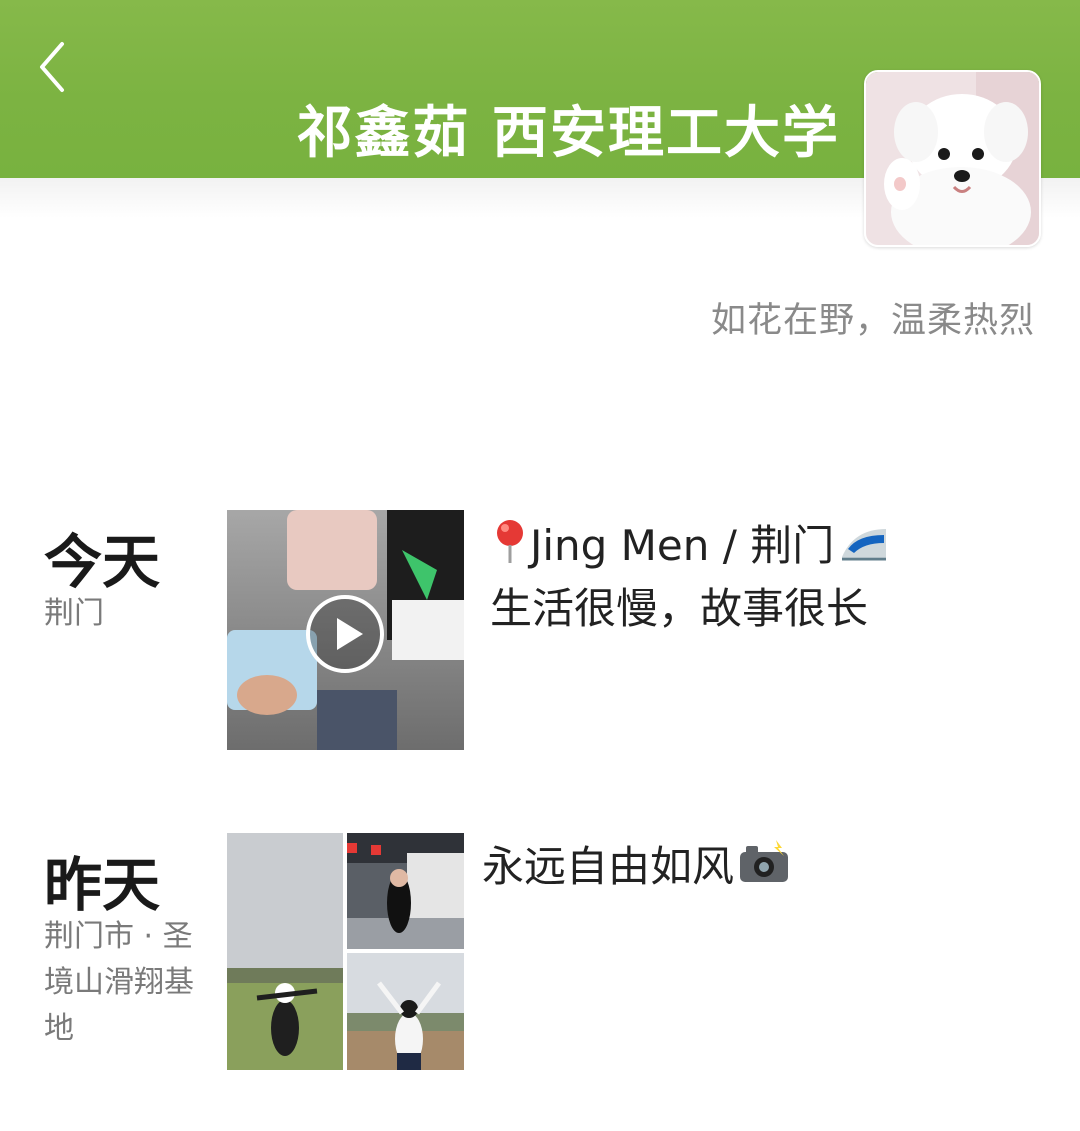  I want to click on play-icon, so click(345, 634).